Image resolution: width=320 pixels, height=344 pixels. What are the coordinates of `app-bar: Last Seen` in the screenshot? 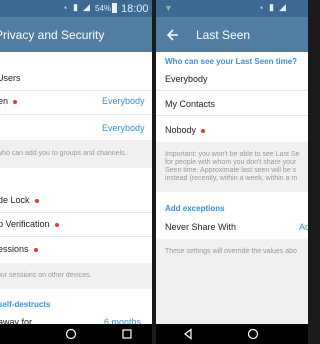 It's located at (232, 34).